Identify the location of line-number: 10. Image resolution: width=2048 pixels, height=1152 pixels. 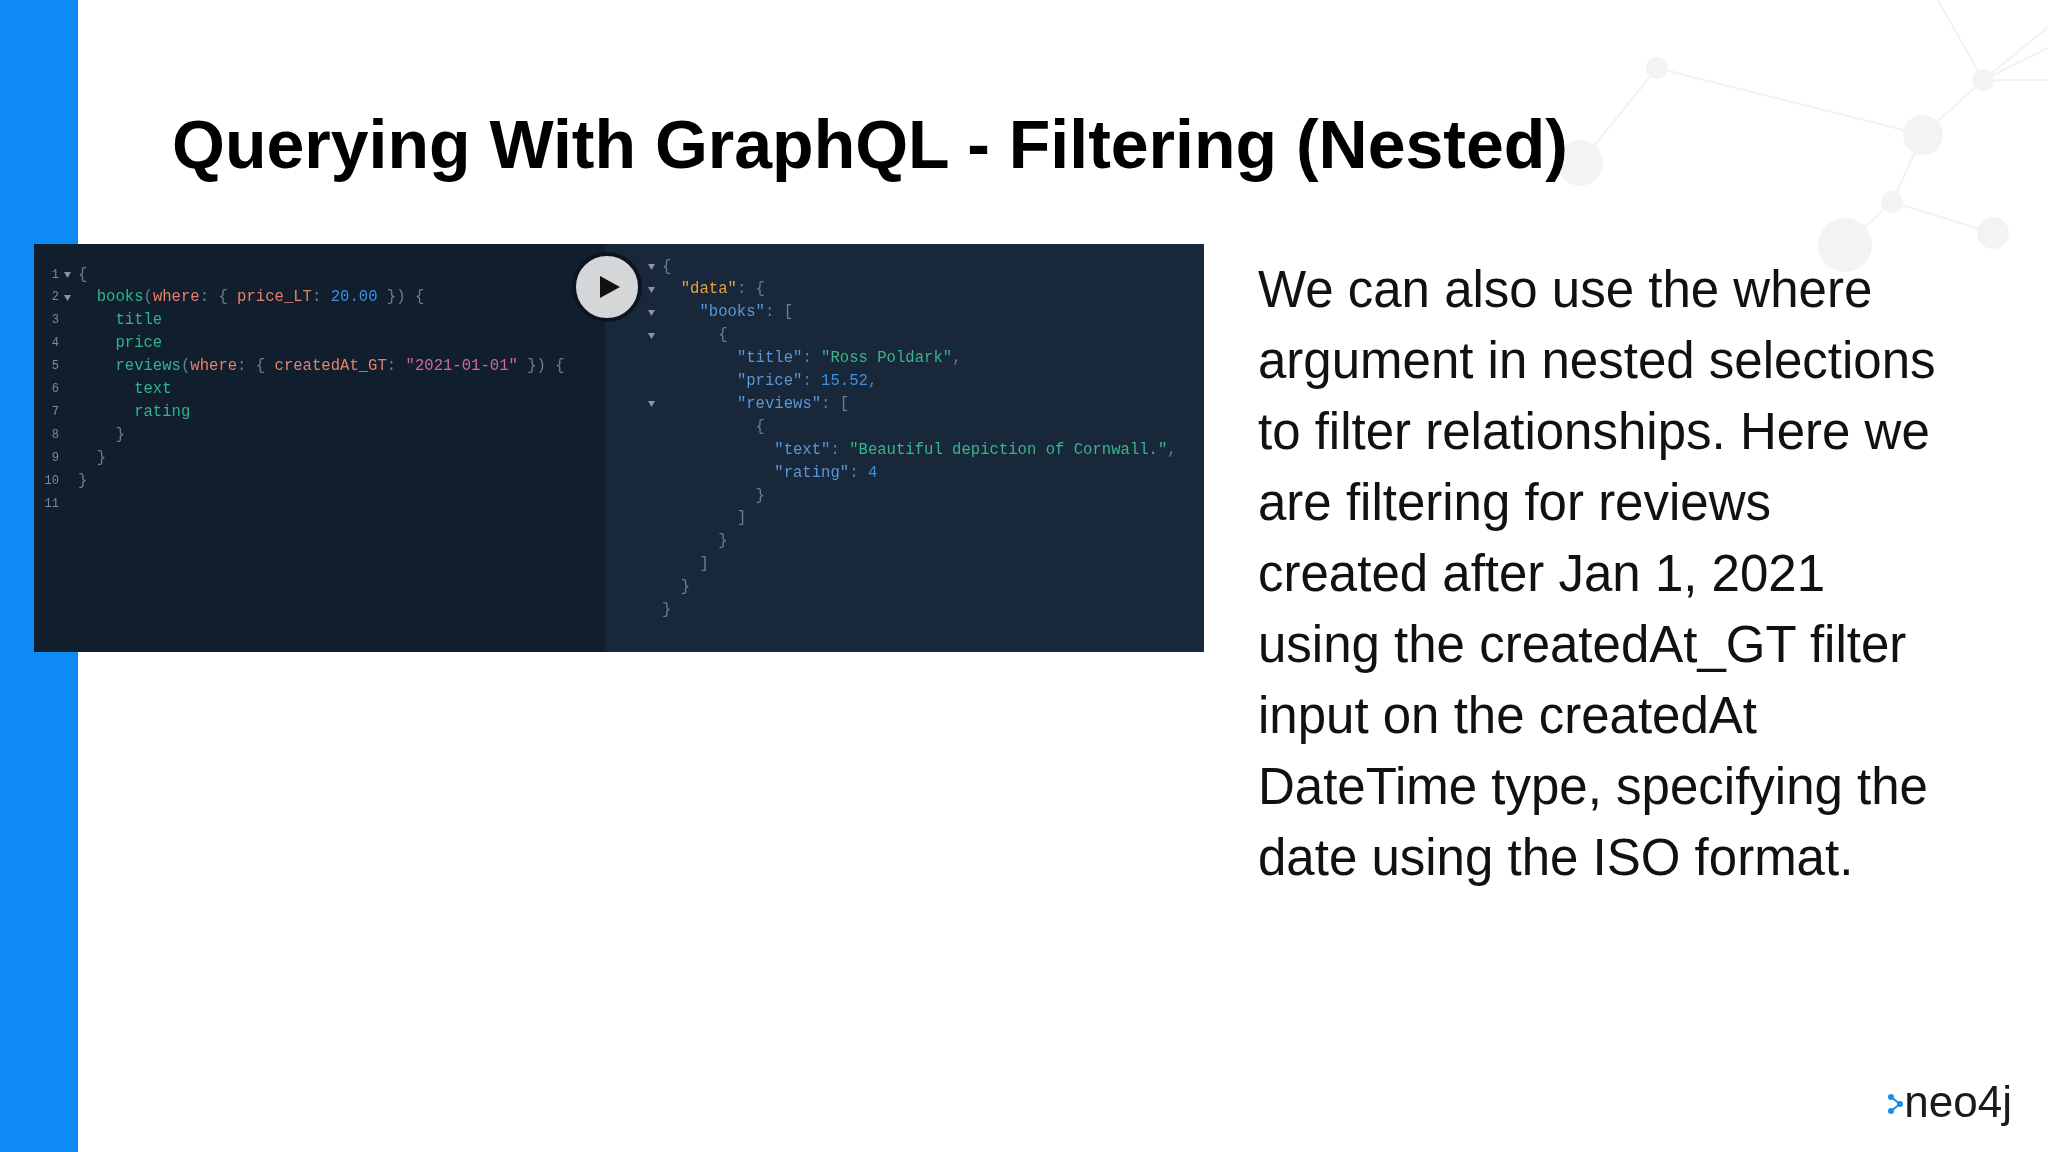
(51, 481).